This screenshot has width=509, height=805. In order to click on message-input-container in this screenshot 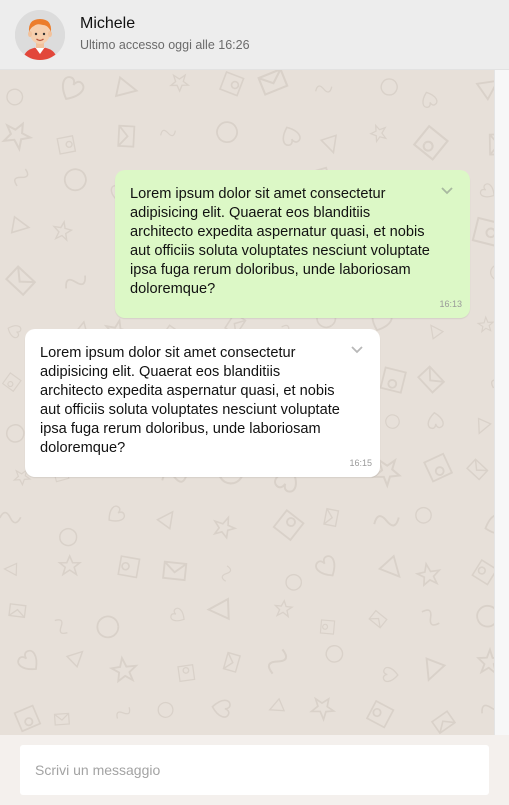, I will do `click(254, 770)`.